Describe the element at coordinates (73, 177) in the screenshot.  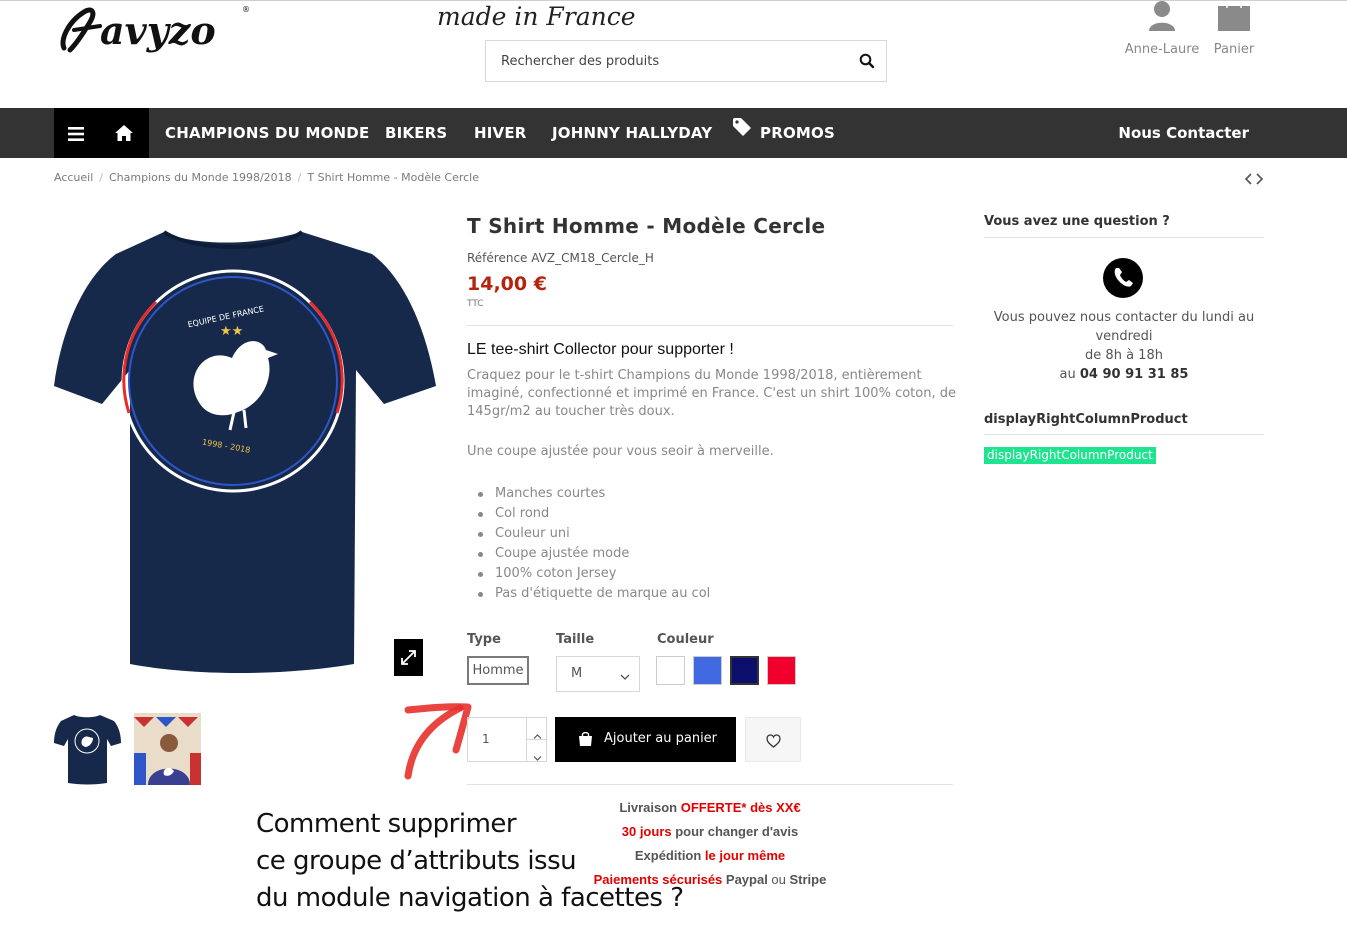
I see `breadcrumb-home: Accueil` at that location.